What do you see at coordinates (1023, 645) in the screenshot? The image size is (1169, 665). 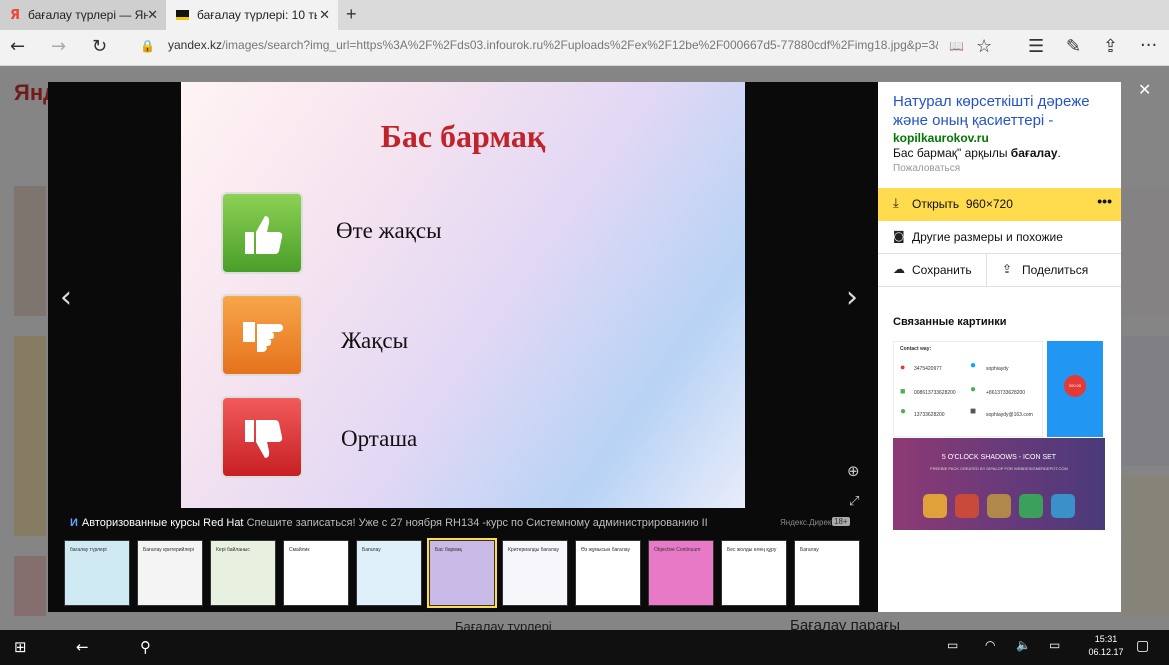 I see `volume-icon: 🔈` at bounding box center [1023, 645].